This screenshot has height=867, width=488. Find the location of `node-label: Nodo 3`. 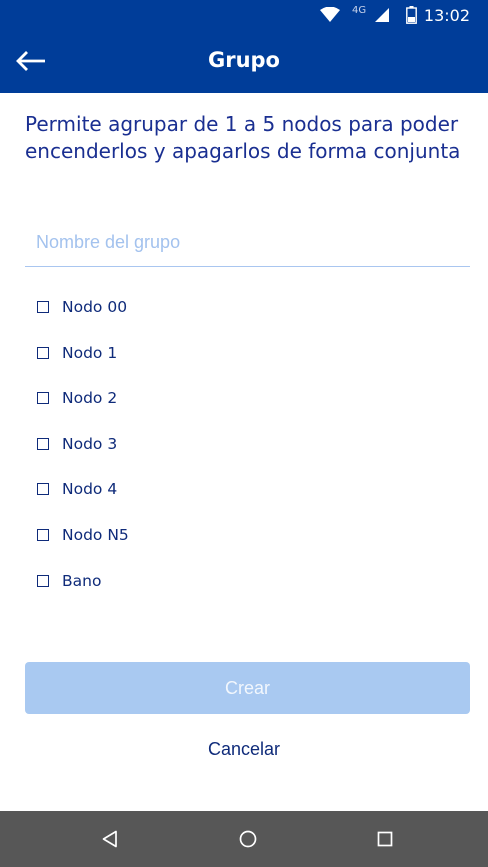

node-label: Nodo 3 is located at coordinates (90, 444).